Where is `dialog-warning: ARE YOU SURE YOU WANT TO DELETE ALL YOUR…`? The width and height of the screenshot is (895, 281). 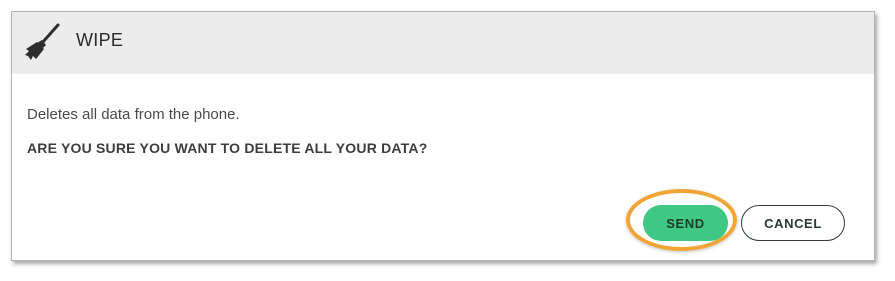
dialog-warning: ARE YOU SURE YOU WANT TO DELETE ALL YOUR… is located at coordinates (227, 148).